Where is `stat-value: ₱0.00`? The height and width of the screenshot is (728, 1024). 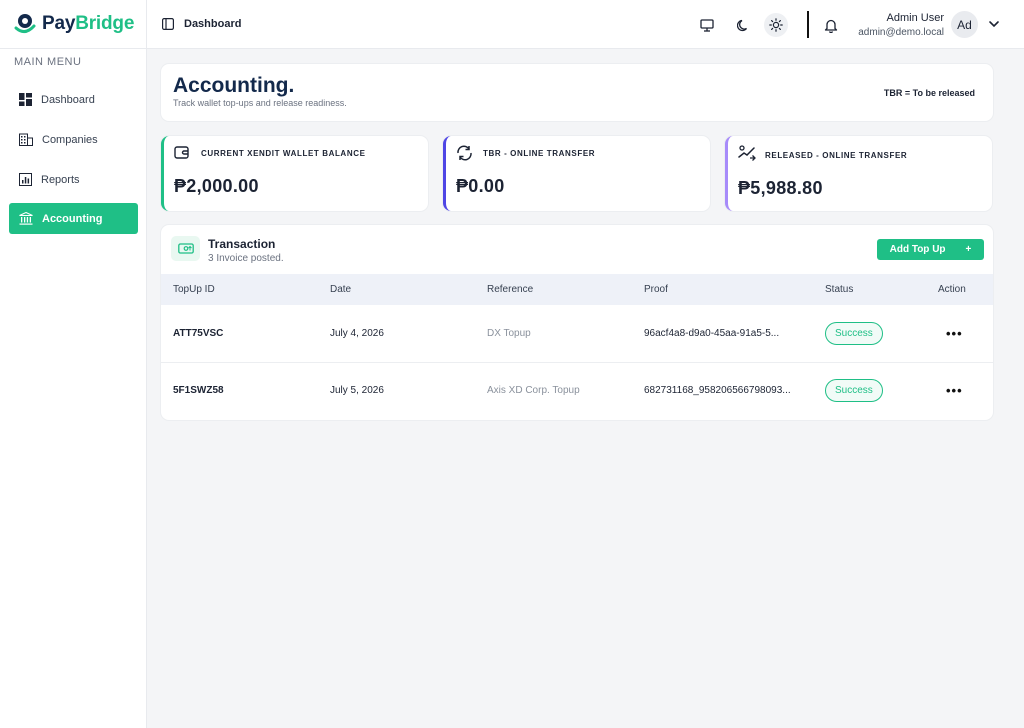
stat-value: ₱0.00 is located at coordinates (480, 186).